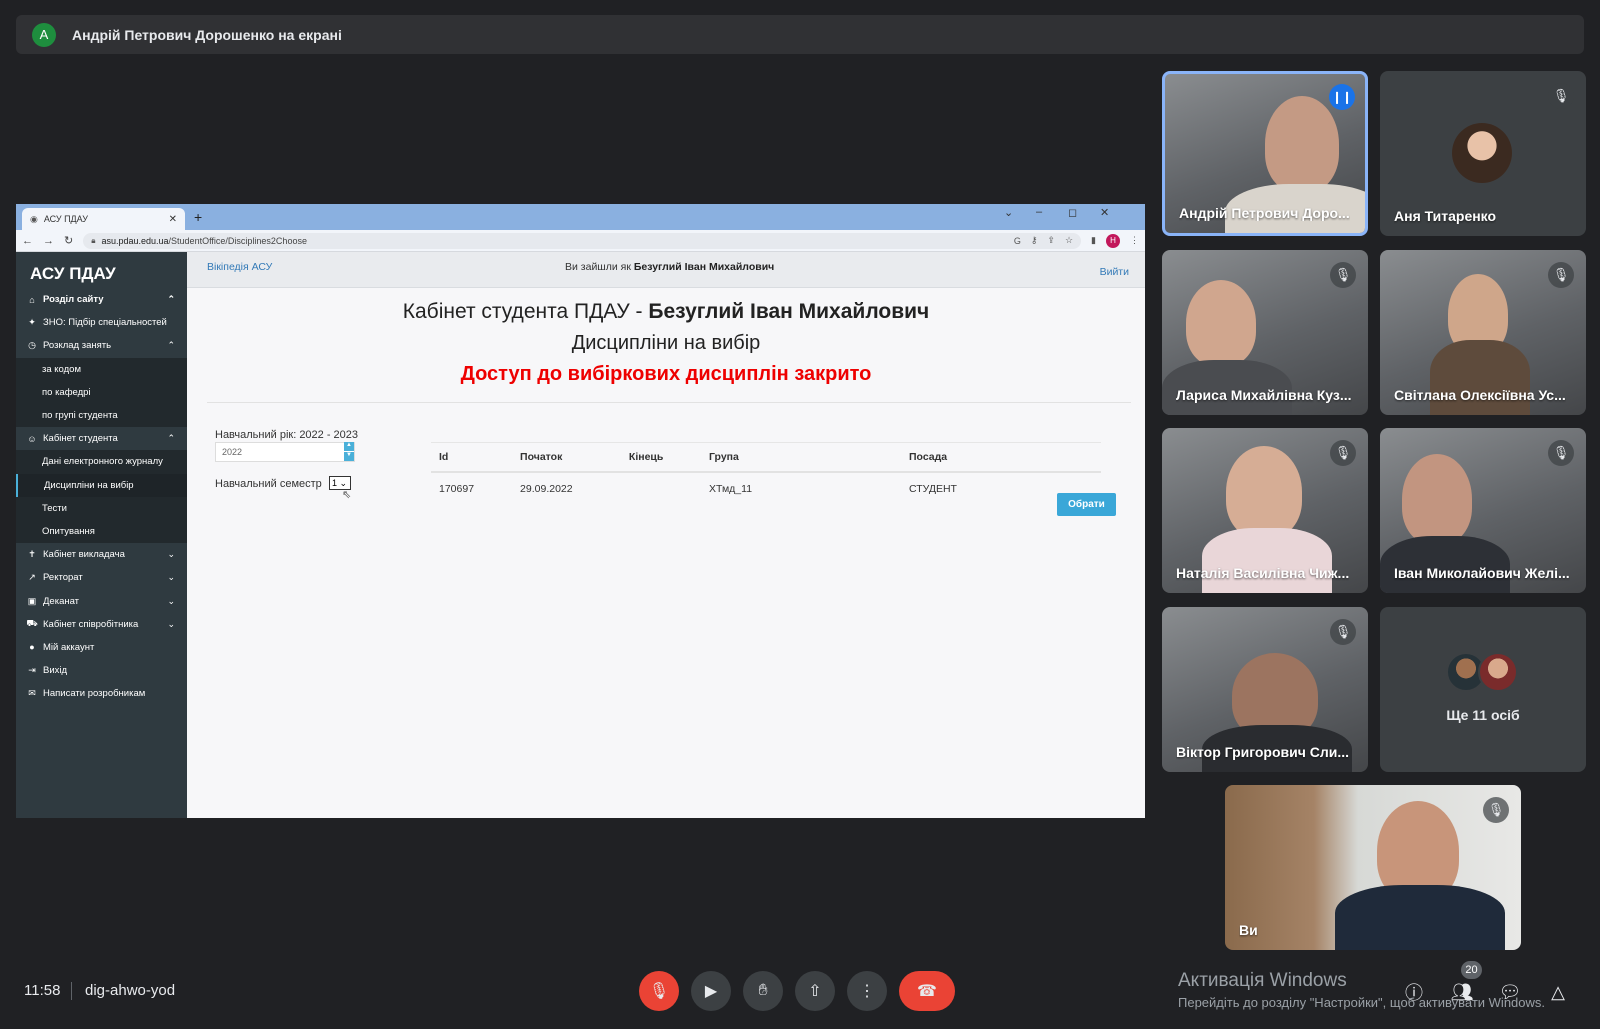 This screenshot has height=1029, width=1600. Describe the element at coordinates (566, 457) in the screenshot. I see `column-header: Початок` at that location.